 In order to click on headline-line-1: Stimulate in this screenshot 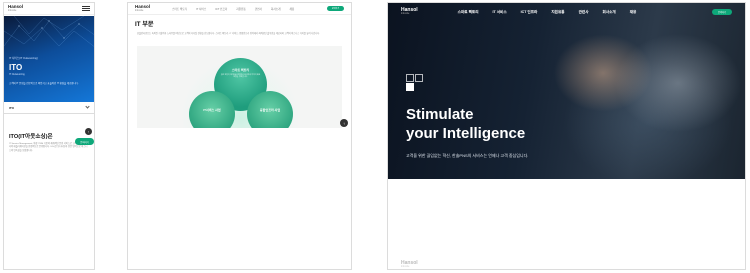, I will do `click(440, 114)`.